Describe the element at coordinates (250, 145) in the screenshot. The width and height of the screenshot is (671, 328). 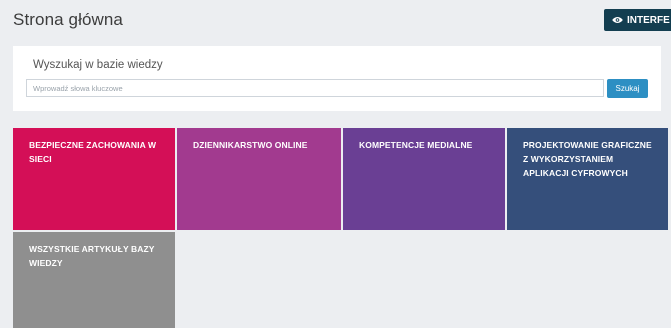
I see `tile-label: DZIENNIKARSTWO ONLINE` at that location.